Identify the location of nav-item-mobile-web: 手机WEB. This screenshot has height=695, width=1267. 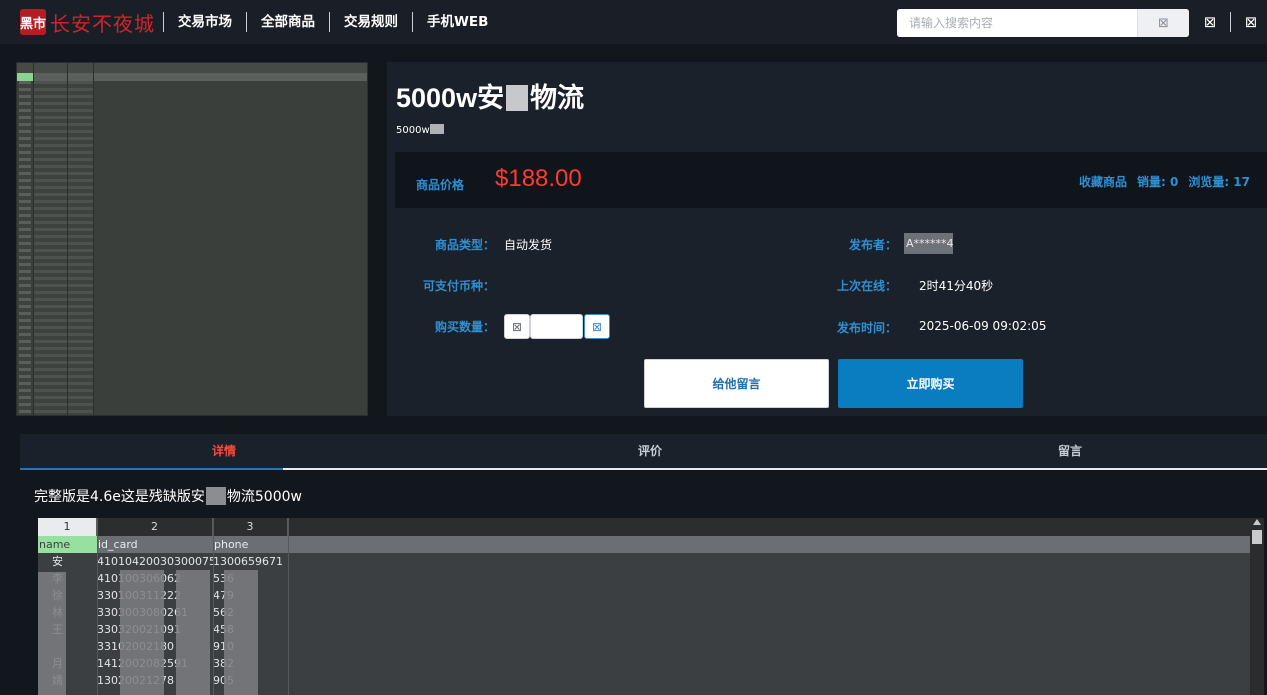
(457, 22).